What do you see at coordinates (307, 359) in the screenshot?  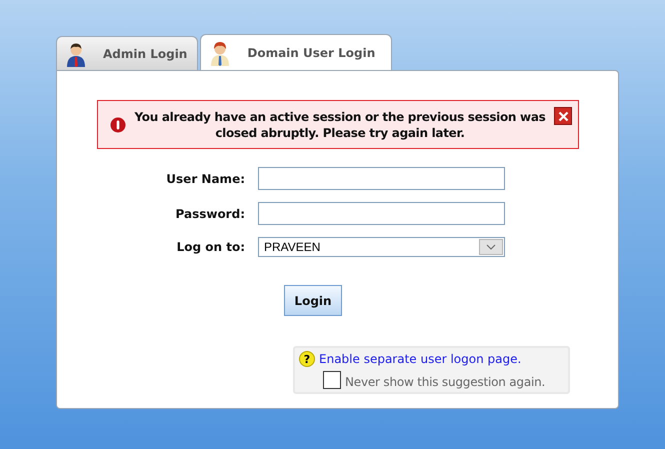 I see `help-icon: ?` at bounding box center [307, 359].